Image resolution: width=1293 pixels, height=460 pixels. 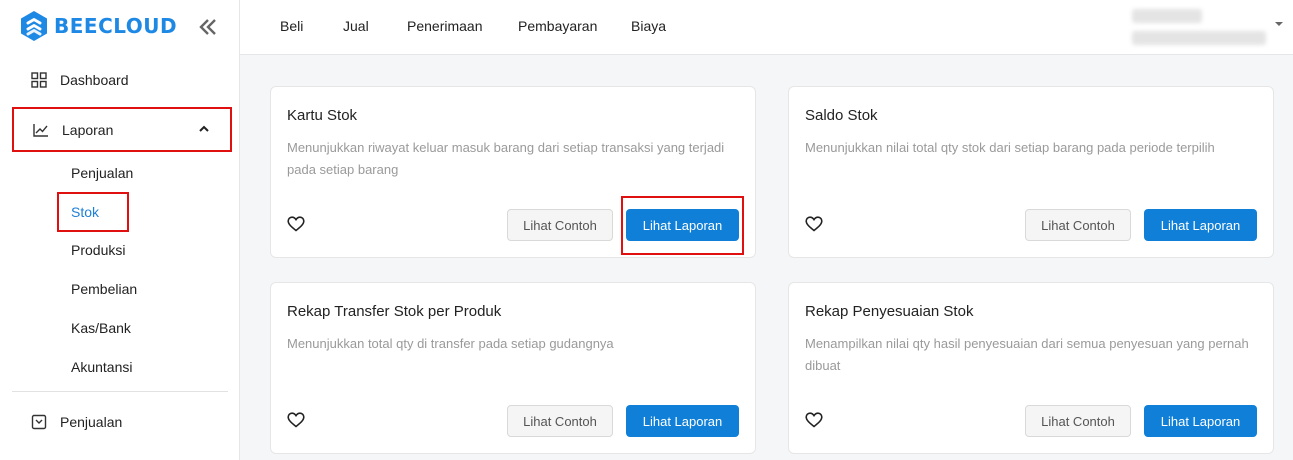 What do you see at coordinates (39, 422) in the screenshot?
I see `receipt-icon` at bounding box center [39, 422].